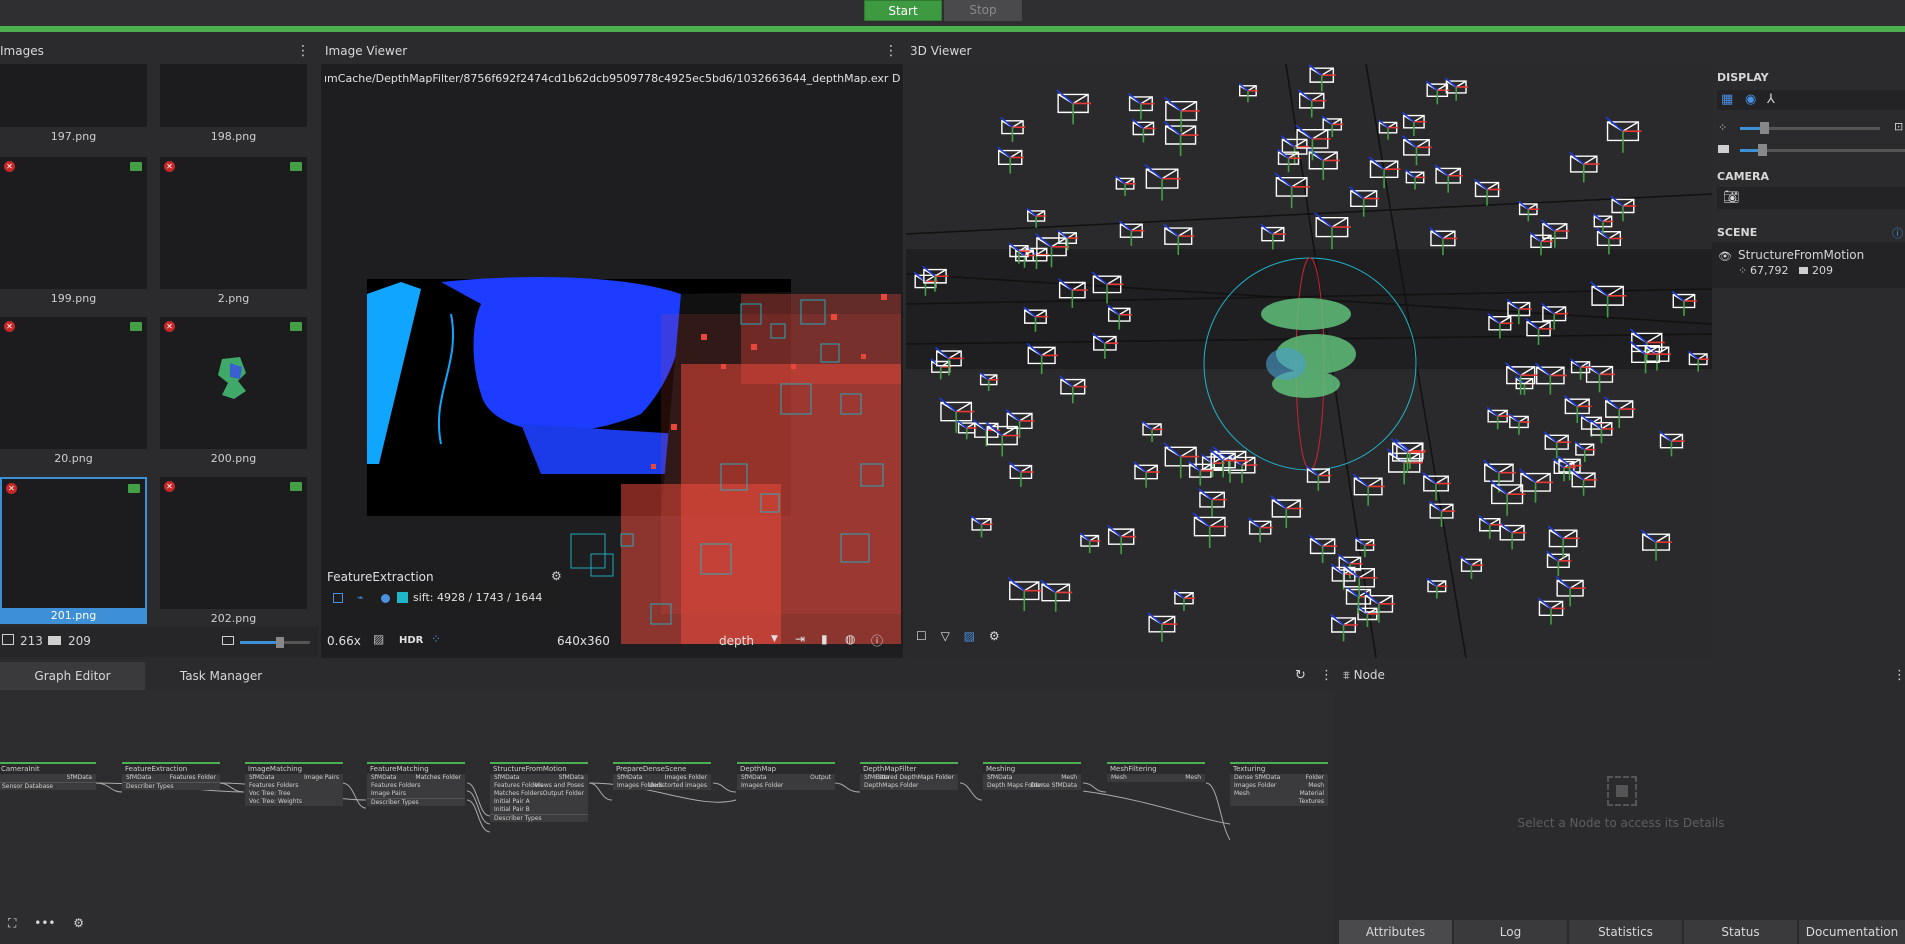 The image size is (1905, 944). I want to click on input-port: Voc Tree: Weights, so click(275, 801).